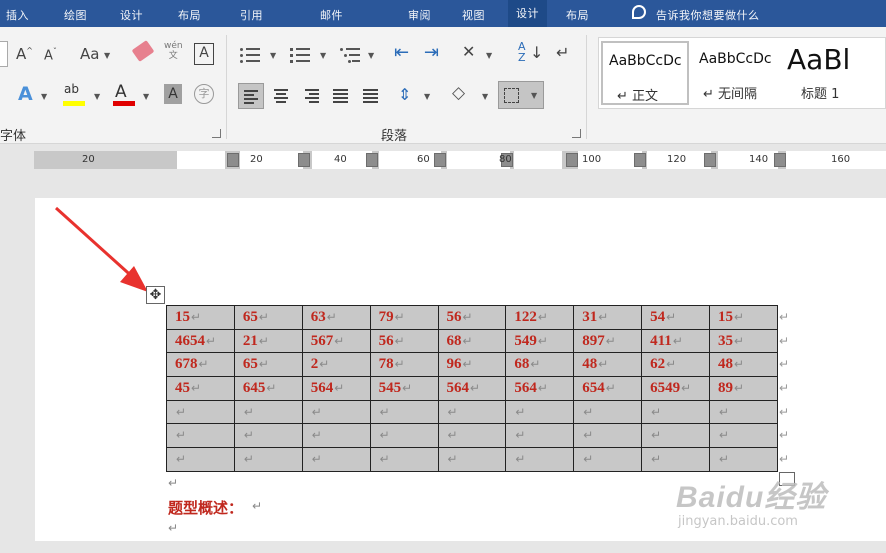  I want to click on multilevel-list-icon, so click(350, 55).